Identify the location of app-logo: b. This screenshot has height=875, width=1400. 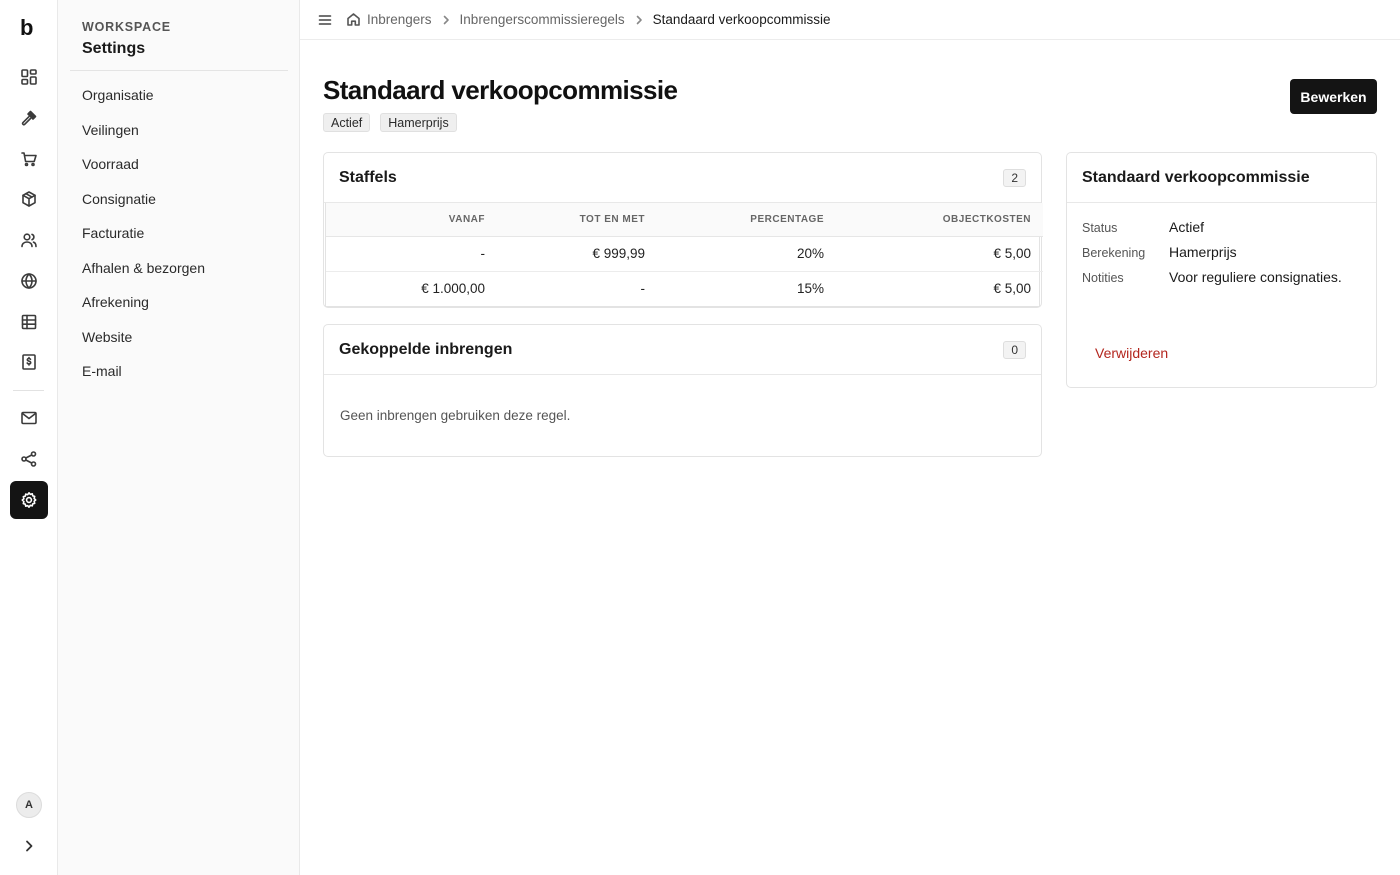
(26, 28).